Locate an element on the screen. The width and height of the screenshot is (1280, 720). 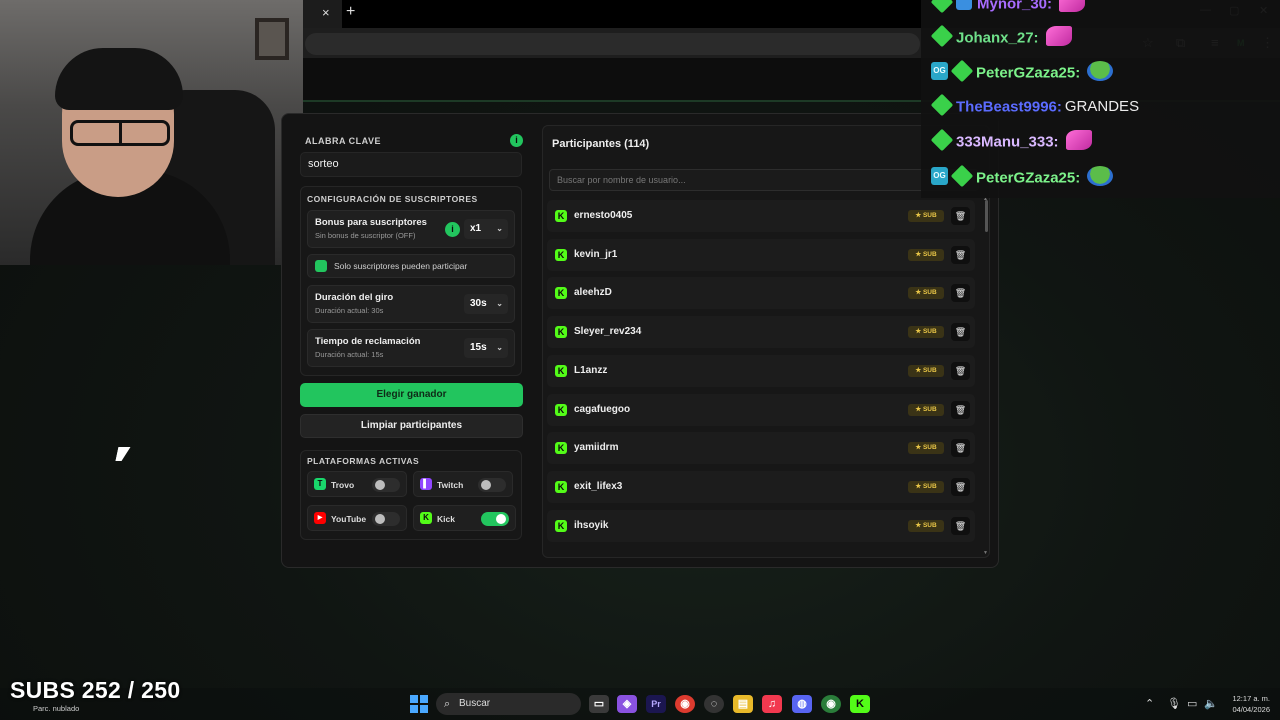
spin-duration-select: 30s ⌄ is located at coordinates (486, 304).